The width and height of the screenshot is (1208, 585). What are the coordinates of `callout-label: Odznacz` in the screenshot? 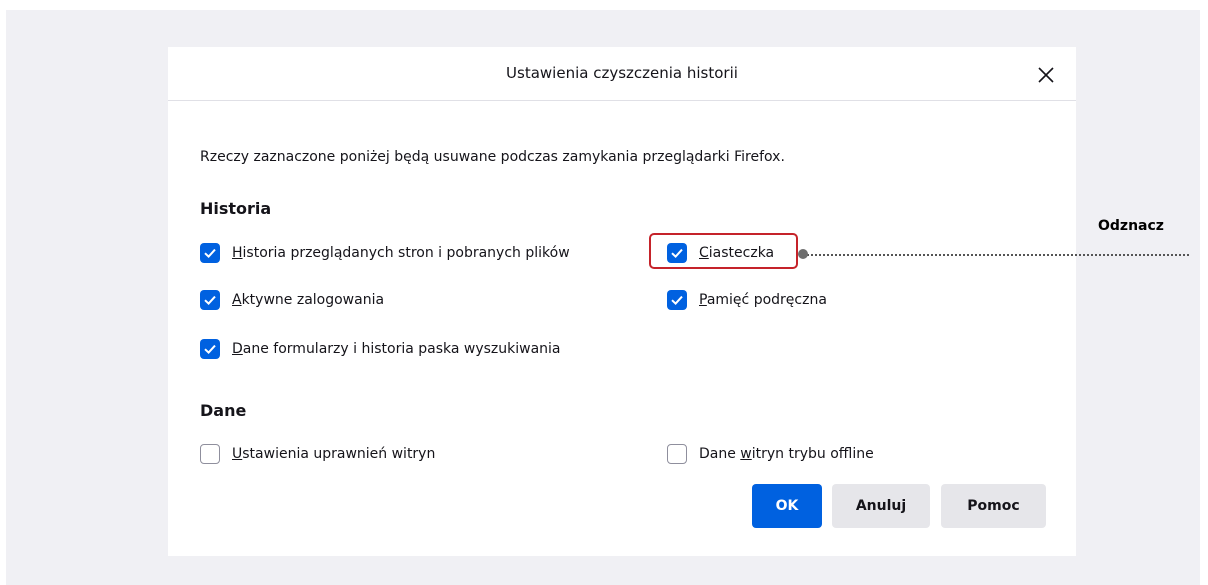 It's located at (1131, 226).